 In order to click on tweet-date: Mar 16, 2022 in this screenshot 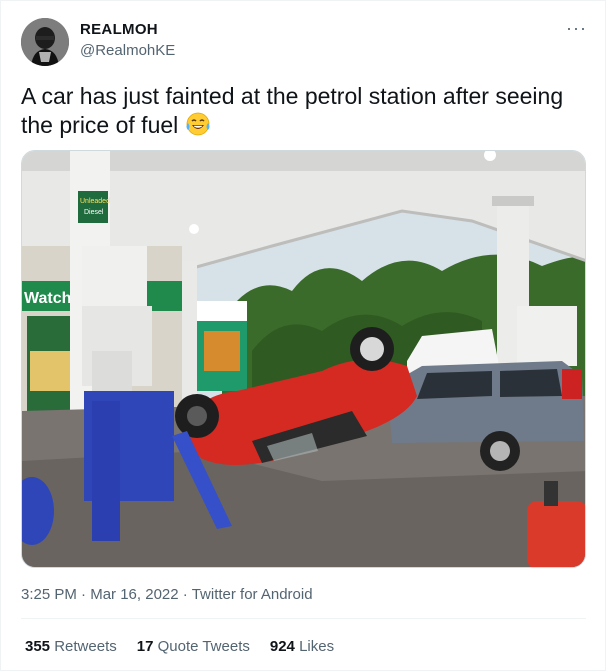, I will do `click(134, 594)`.